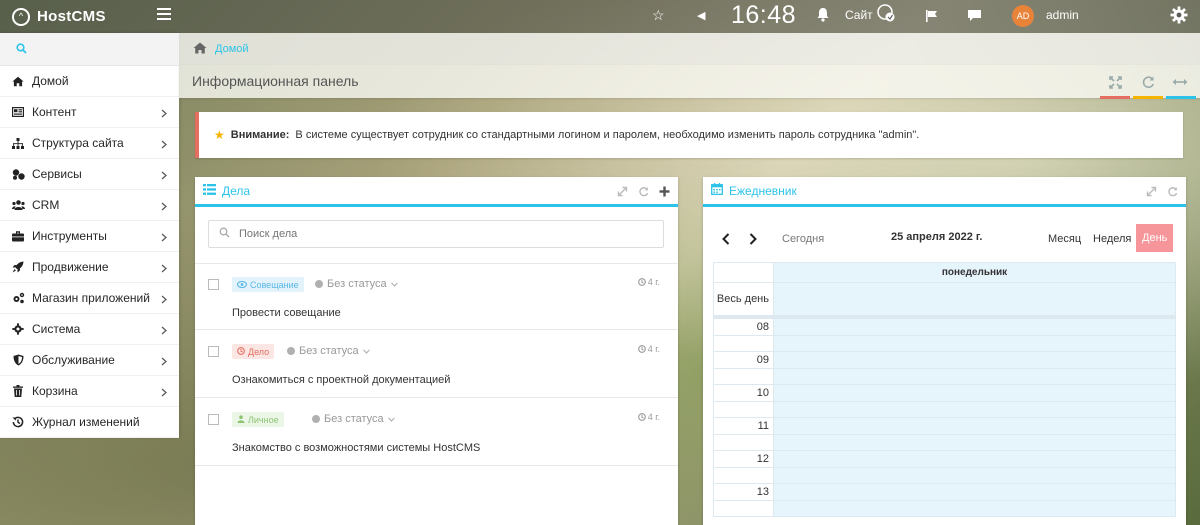  Describe the element at coordinates (89, 298) in the screenshot. I see `sidebar-item-7: Магазин приложений` at that location.